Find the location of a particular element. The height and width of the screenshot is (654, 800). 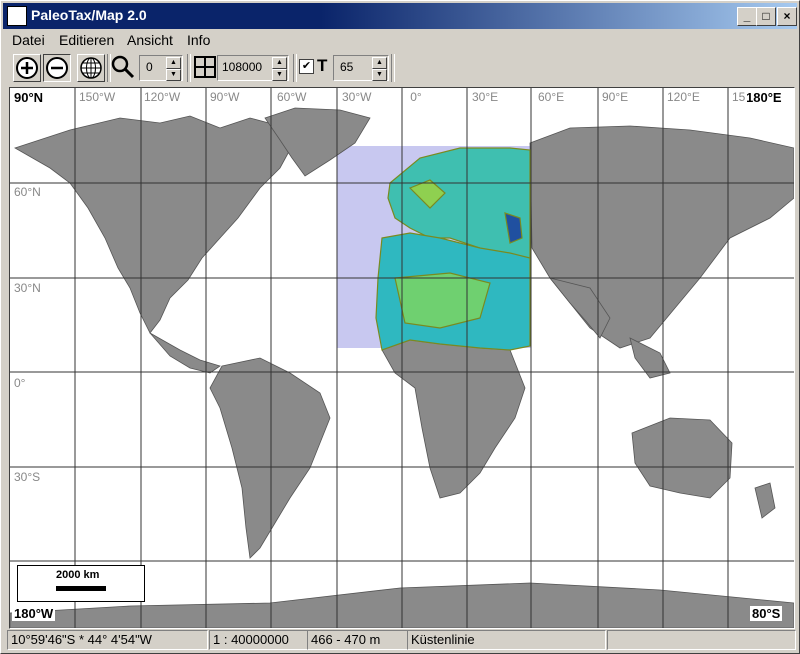

zoom-in-icon is located at coordinates (27, 68).